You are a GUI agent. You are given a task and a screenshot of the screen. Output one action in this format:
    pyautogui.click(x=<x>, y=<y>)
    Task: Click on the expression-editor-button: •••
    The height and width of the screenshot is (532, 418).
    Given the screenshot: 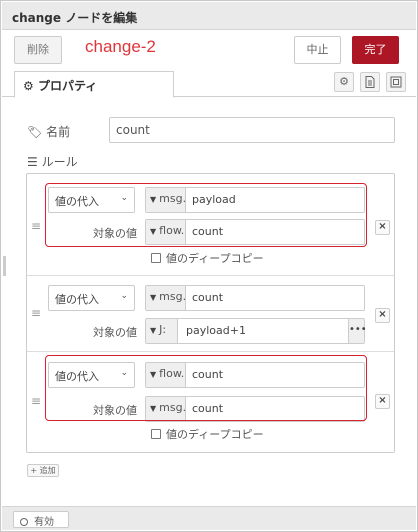 What is the action you would take?
    pyautogui.click(x=357, y=331)
    